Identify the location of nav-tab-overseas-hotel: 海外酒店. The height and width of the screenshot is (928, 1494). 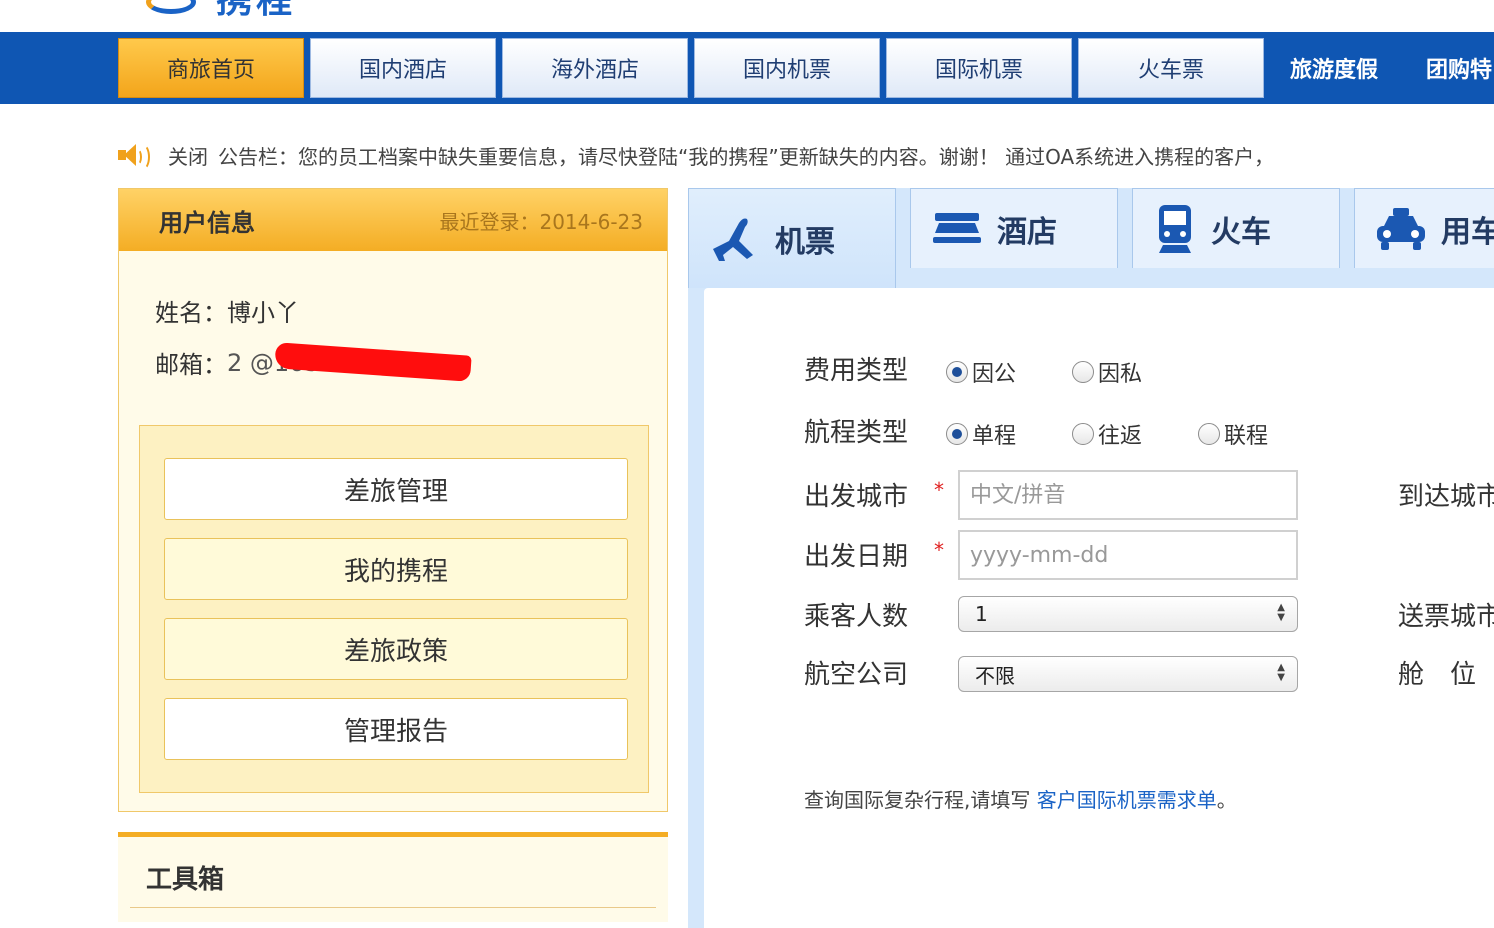
(595, 68).